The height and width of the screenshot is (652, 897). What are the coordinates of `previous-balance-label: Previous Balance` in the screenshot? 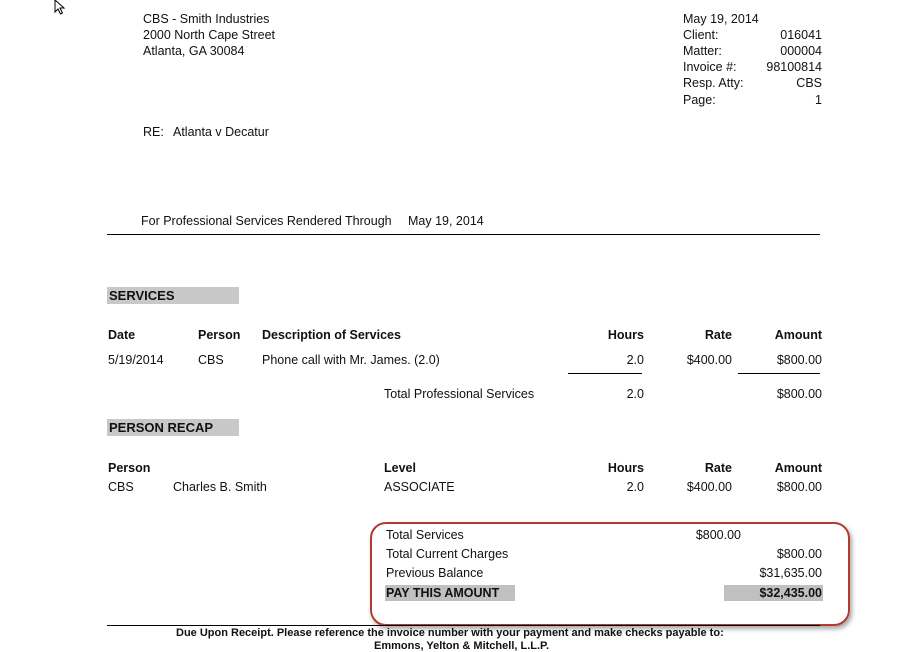 It's located at (435, 573).